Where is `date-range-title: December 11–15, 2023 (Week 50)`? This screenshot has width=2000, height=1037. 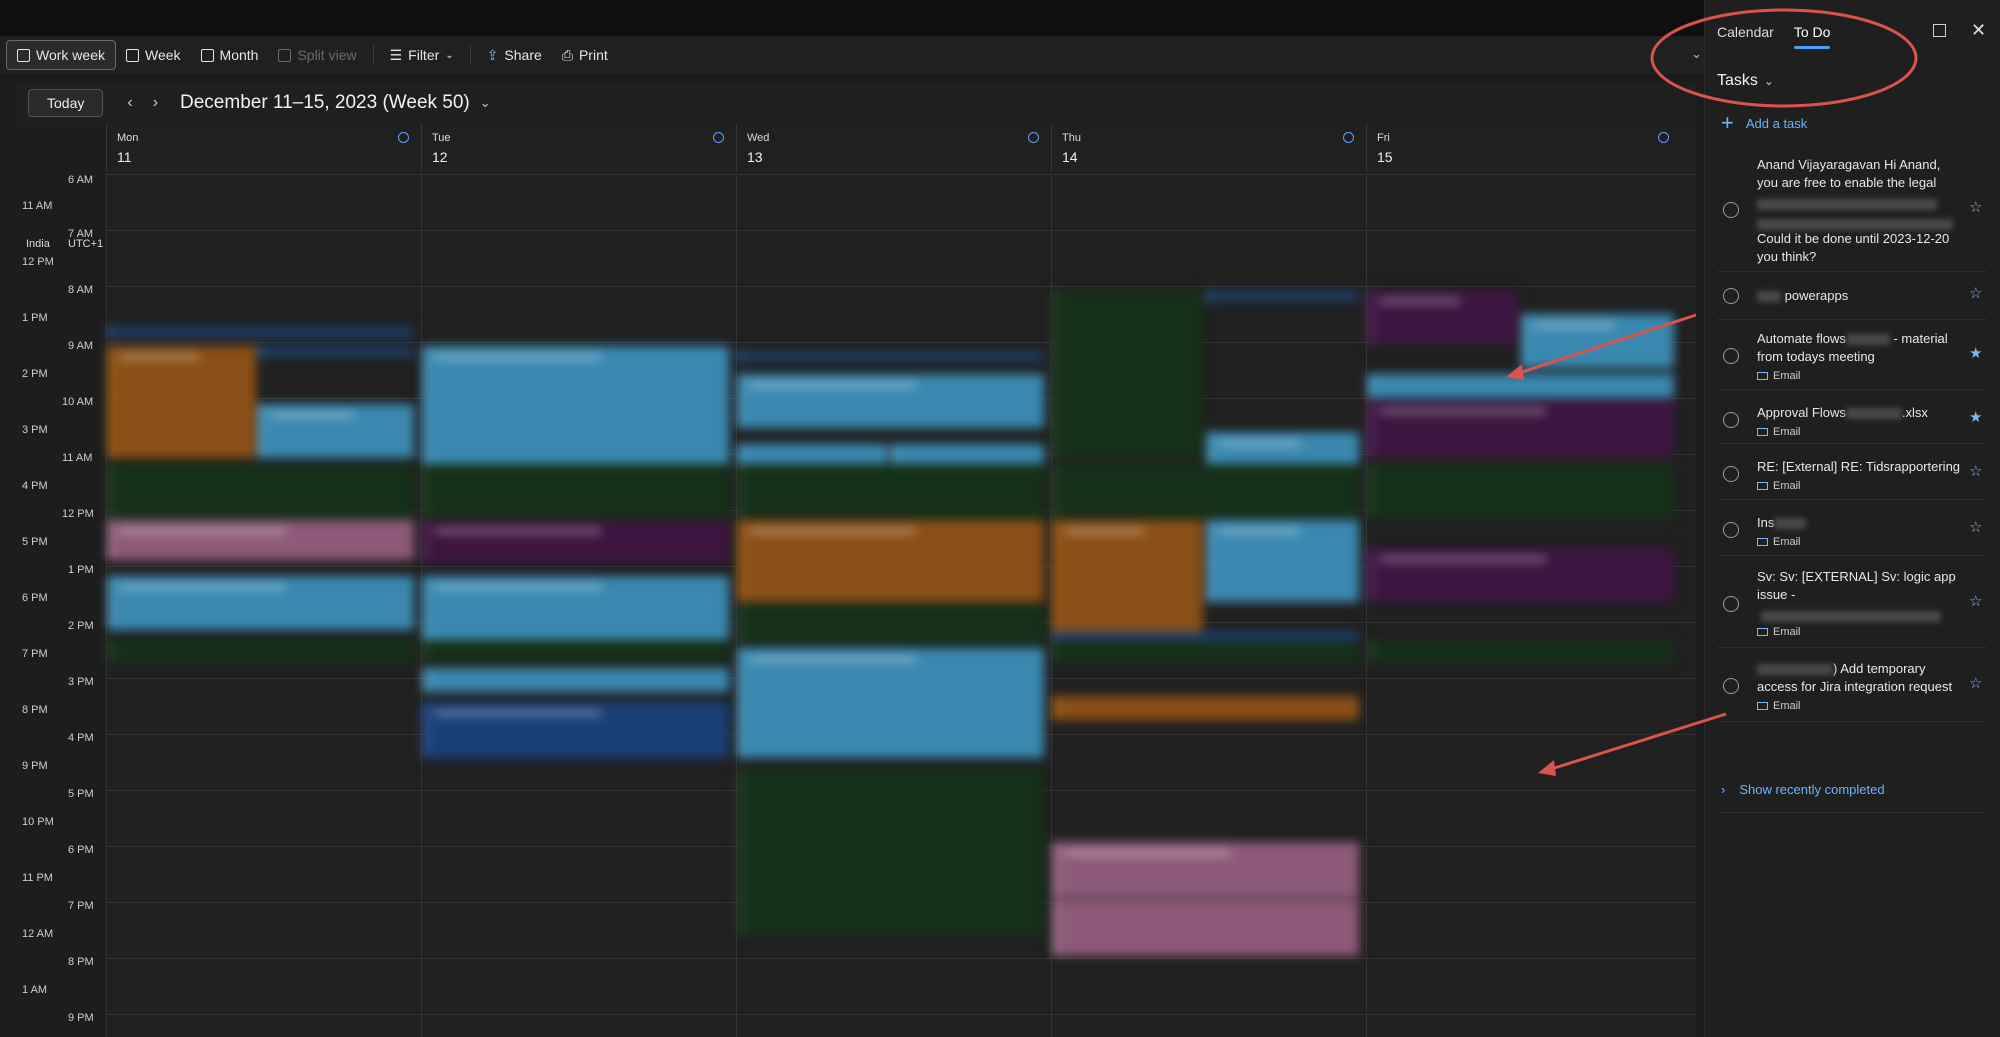 date-range-title: December 11–15, 2023 (Week 50) is located at coordinates (325, 103).